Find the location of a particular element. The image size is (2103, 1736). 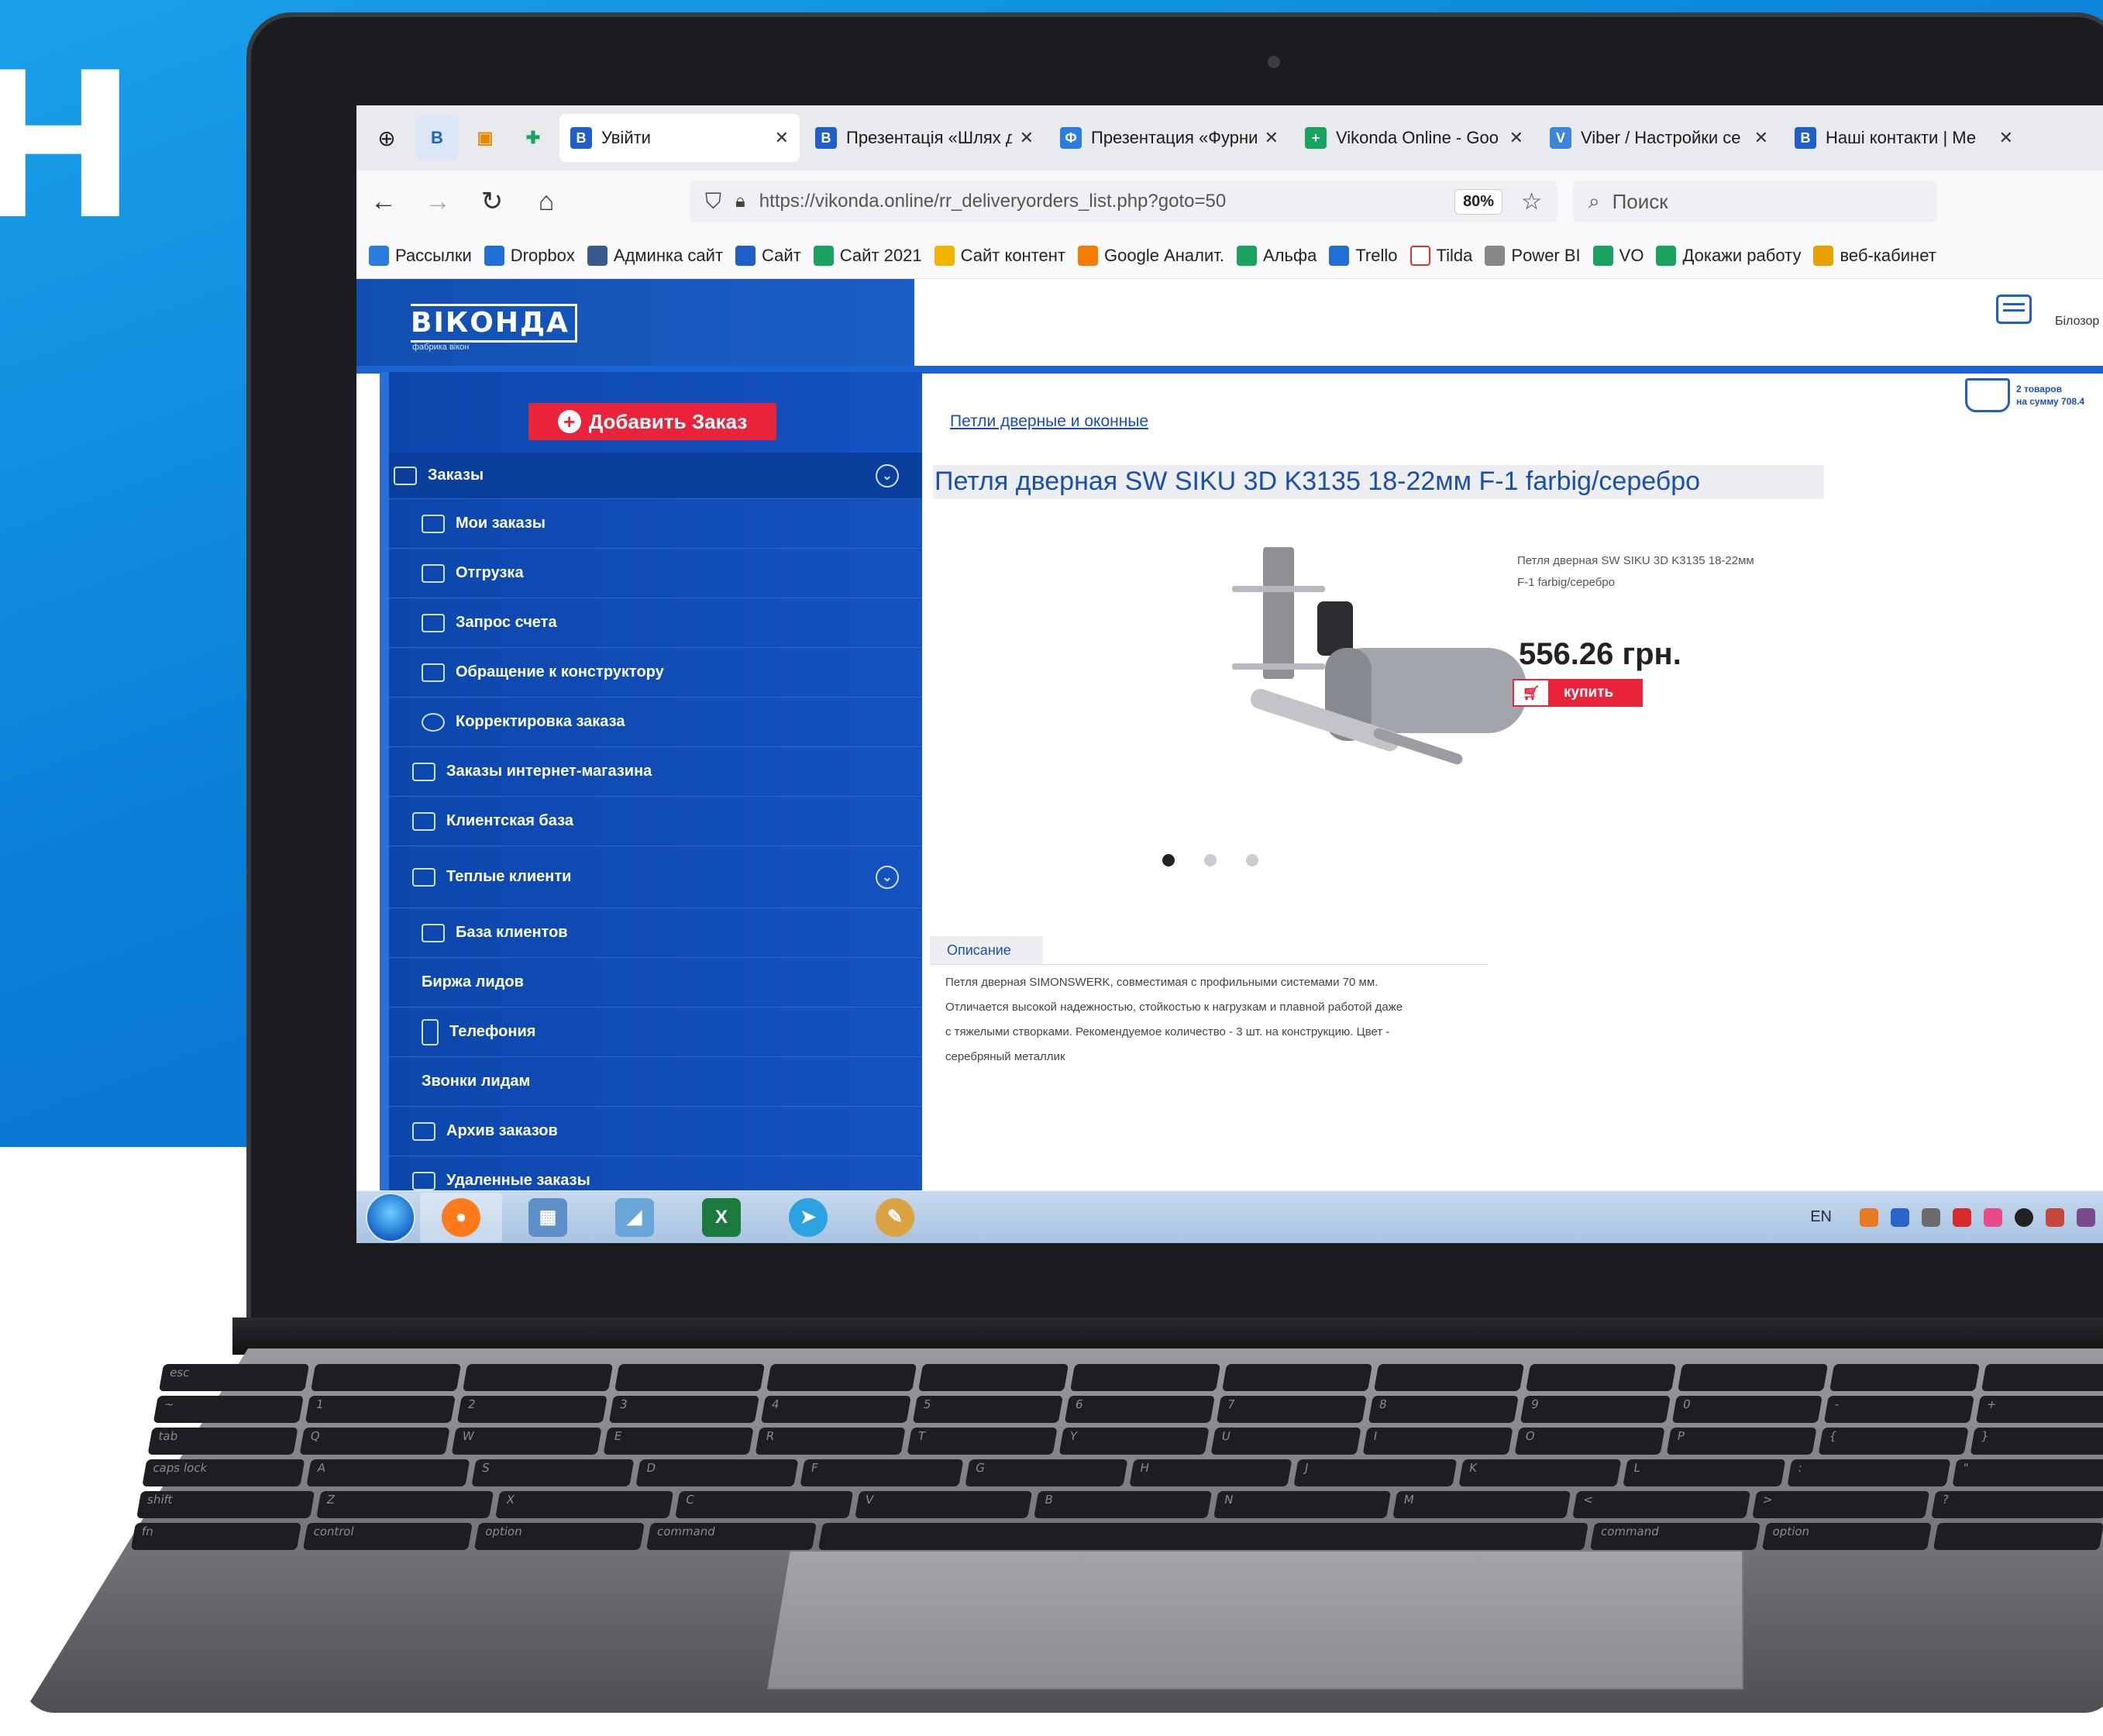

bookmark-label: Рассылки is located at coordinates (433, 255).